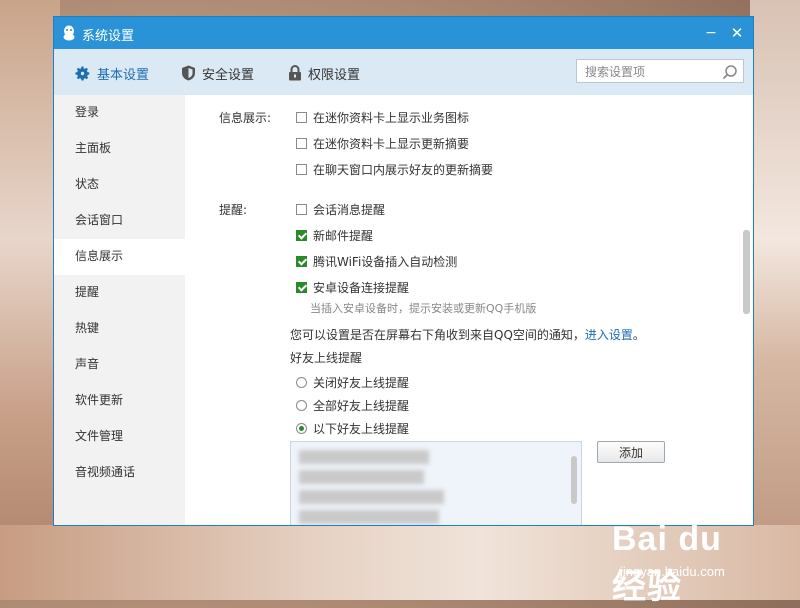 The image size is (800, 608). I want to click on tab-label: 基本设置, so click(123, 75).